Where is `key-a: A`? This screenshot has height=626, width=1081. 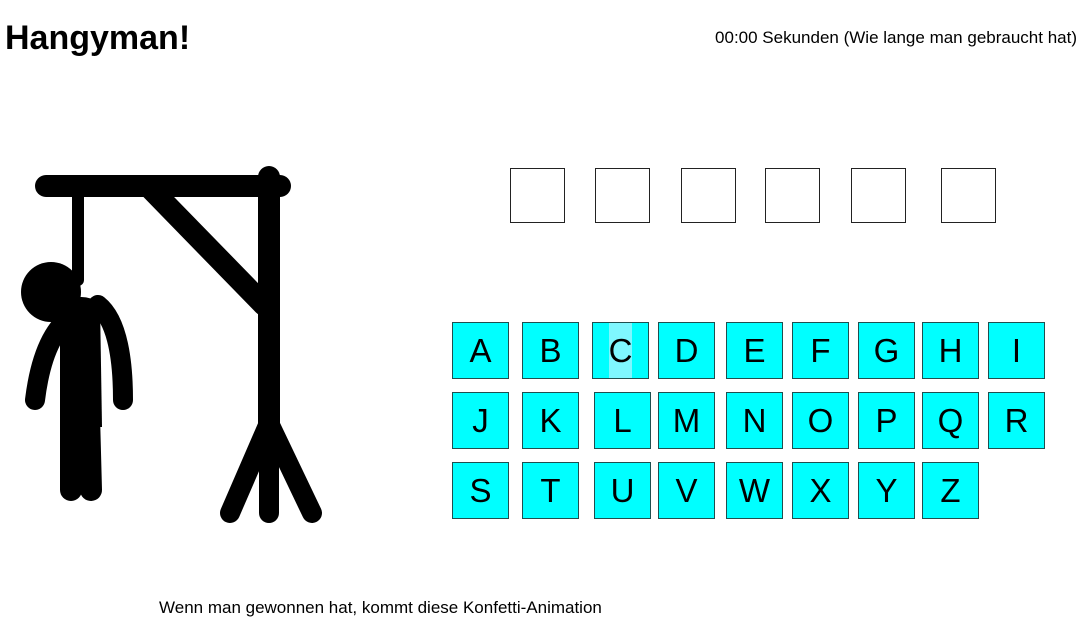 key-a: A is located at coordinates (480, 350).